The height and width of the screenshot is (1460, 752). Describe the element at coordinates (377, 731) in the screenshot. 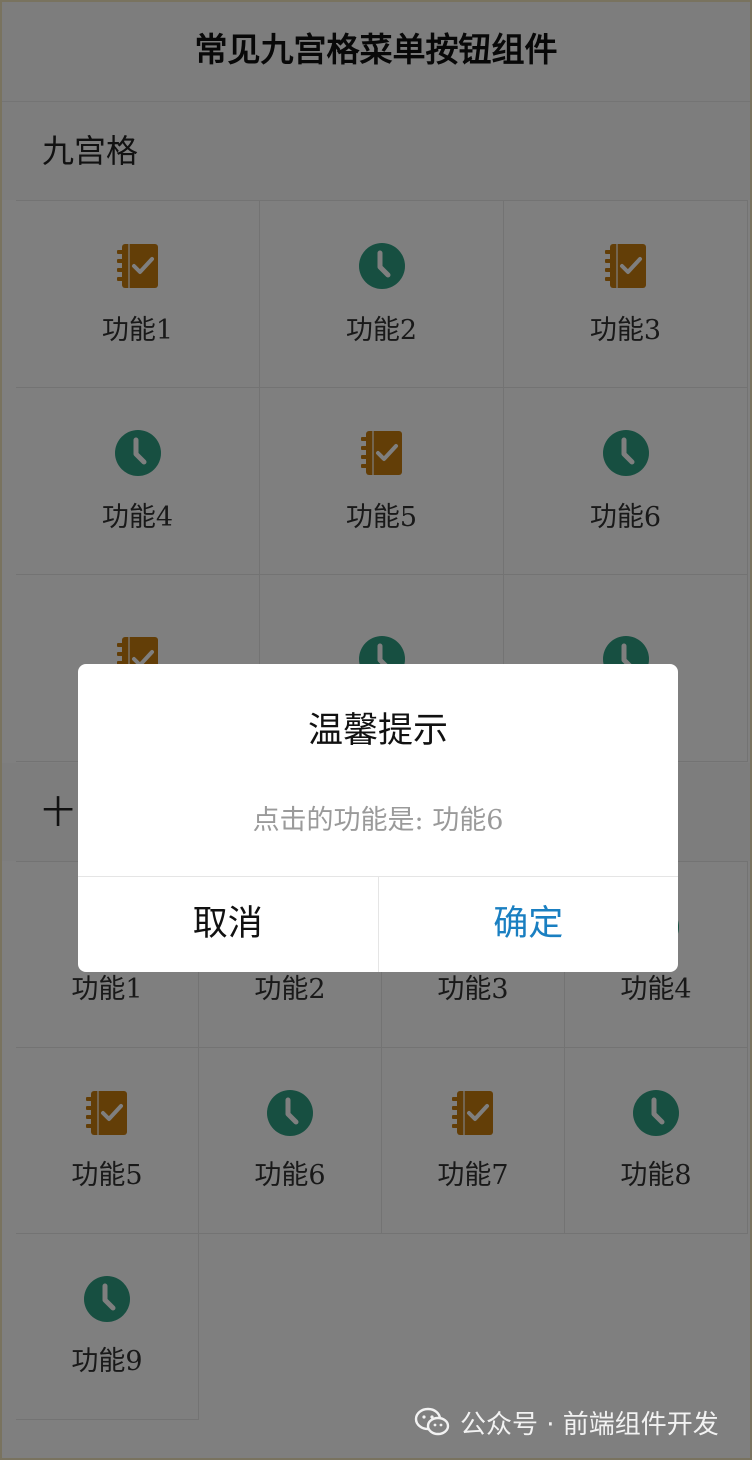

I see `dialog-title: 温馨提示` at that location.